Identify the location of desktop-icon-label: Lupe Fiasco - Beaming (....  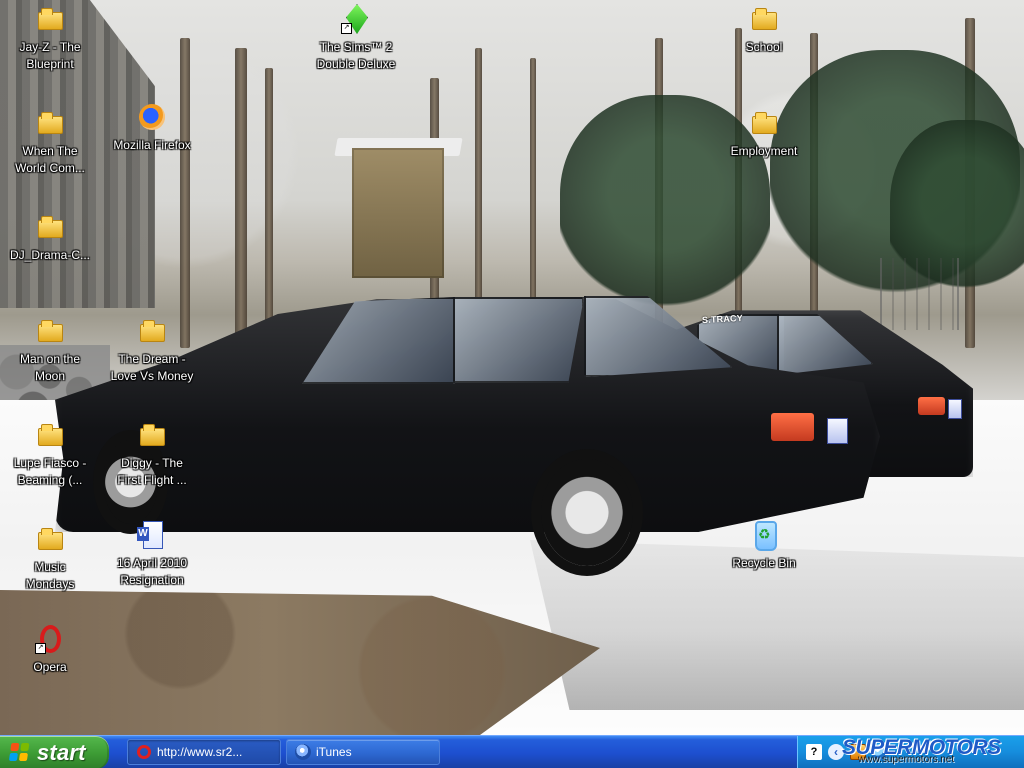
(50, 471).